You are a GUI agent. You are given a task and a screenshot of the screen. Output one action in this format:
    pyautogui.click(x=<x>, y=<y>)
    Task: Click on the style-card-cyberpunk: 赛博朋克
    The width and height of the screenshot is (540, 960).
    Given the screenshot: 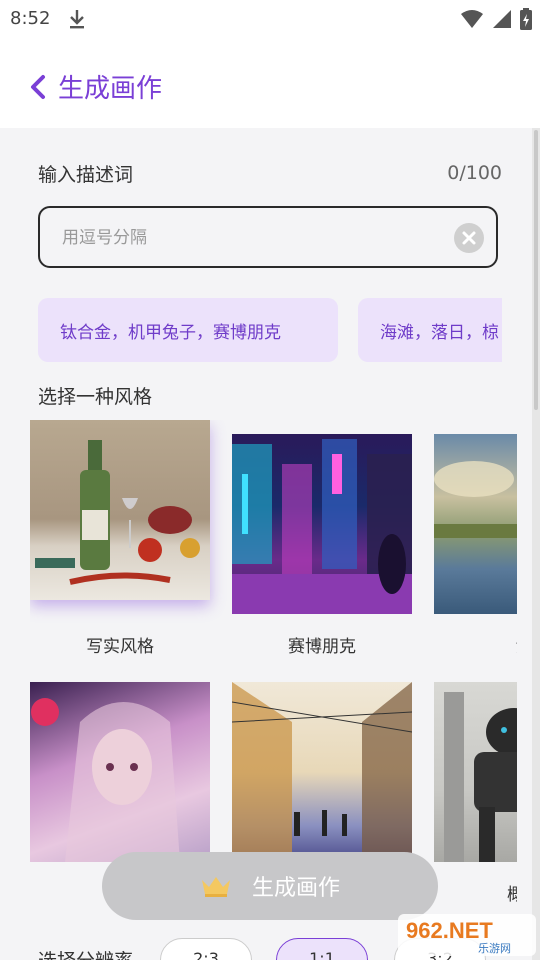 What is the action you would take?
    pyautogui.click(x=322, y=547)
    